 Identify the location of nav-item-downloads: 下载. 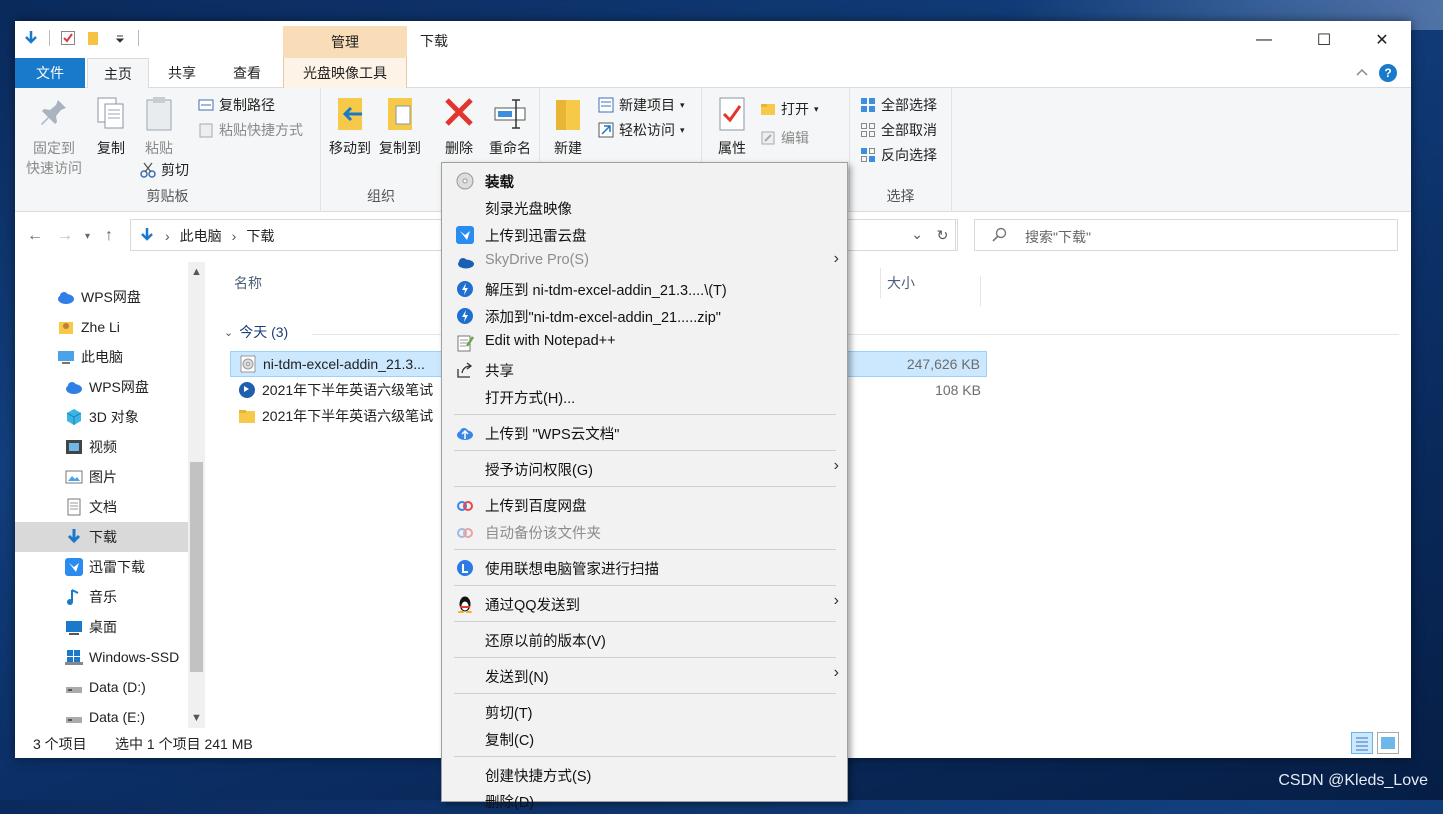
(101, 537).